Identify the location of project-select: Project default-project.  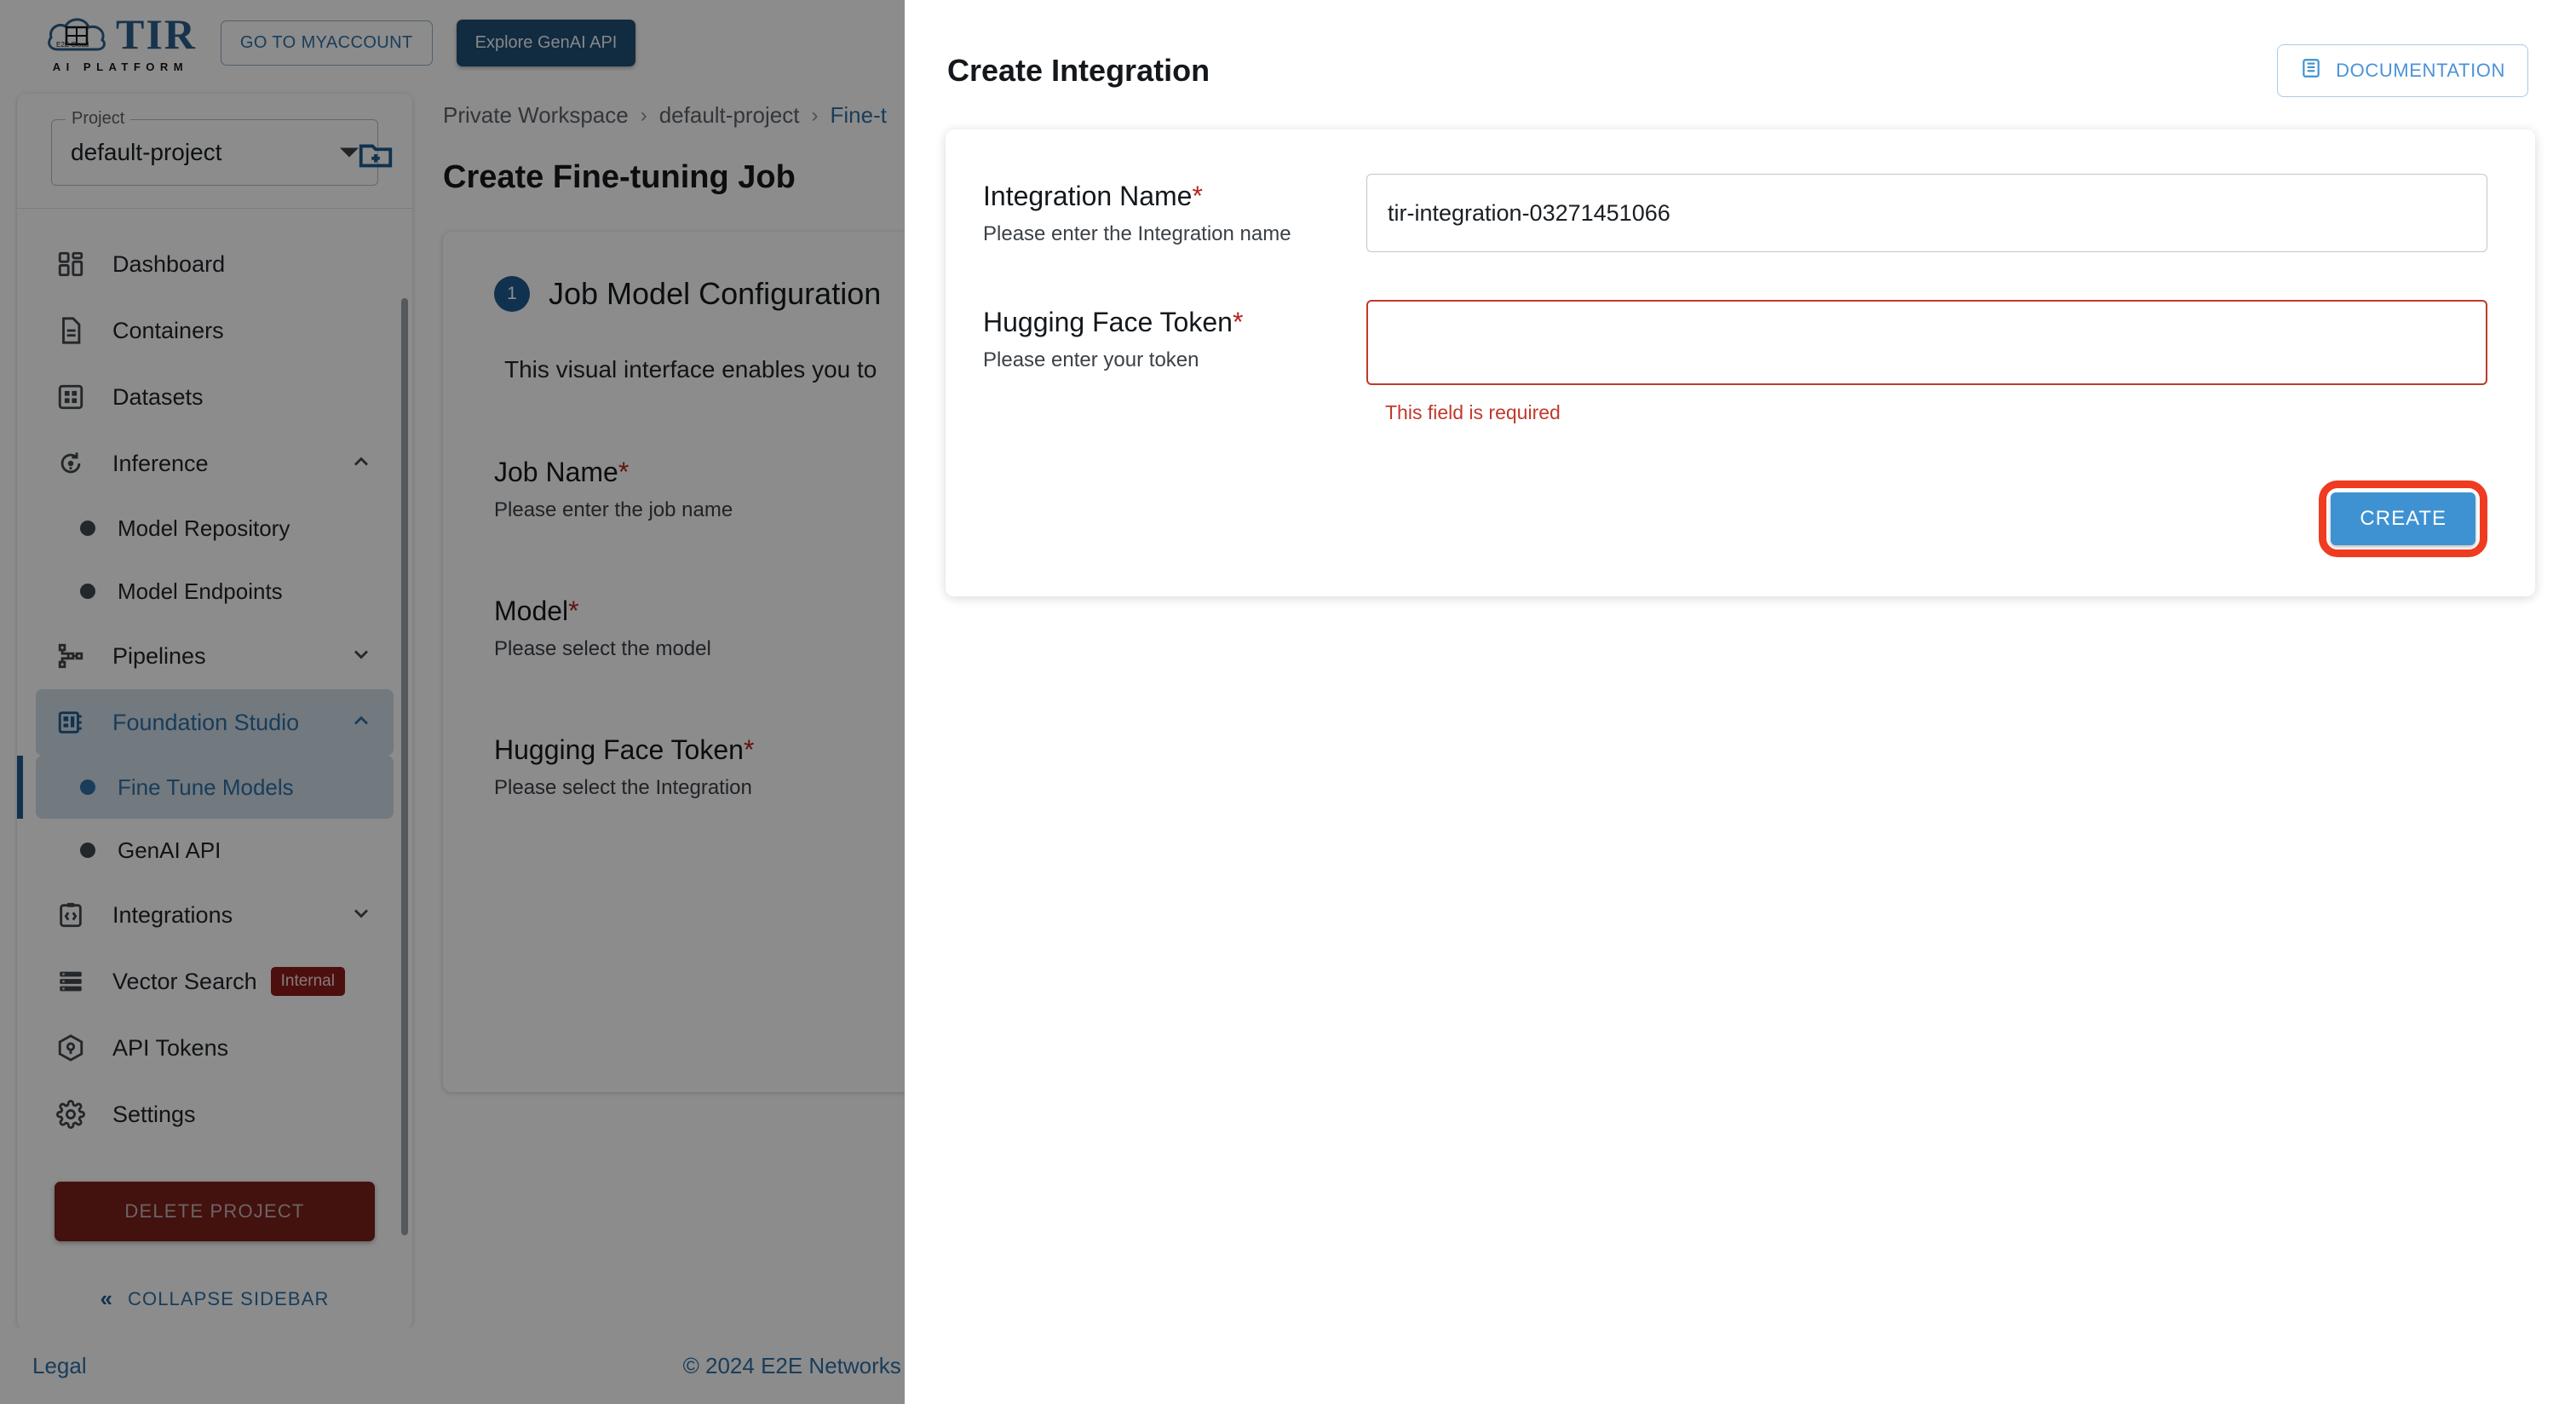
(214, 147).